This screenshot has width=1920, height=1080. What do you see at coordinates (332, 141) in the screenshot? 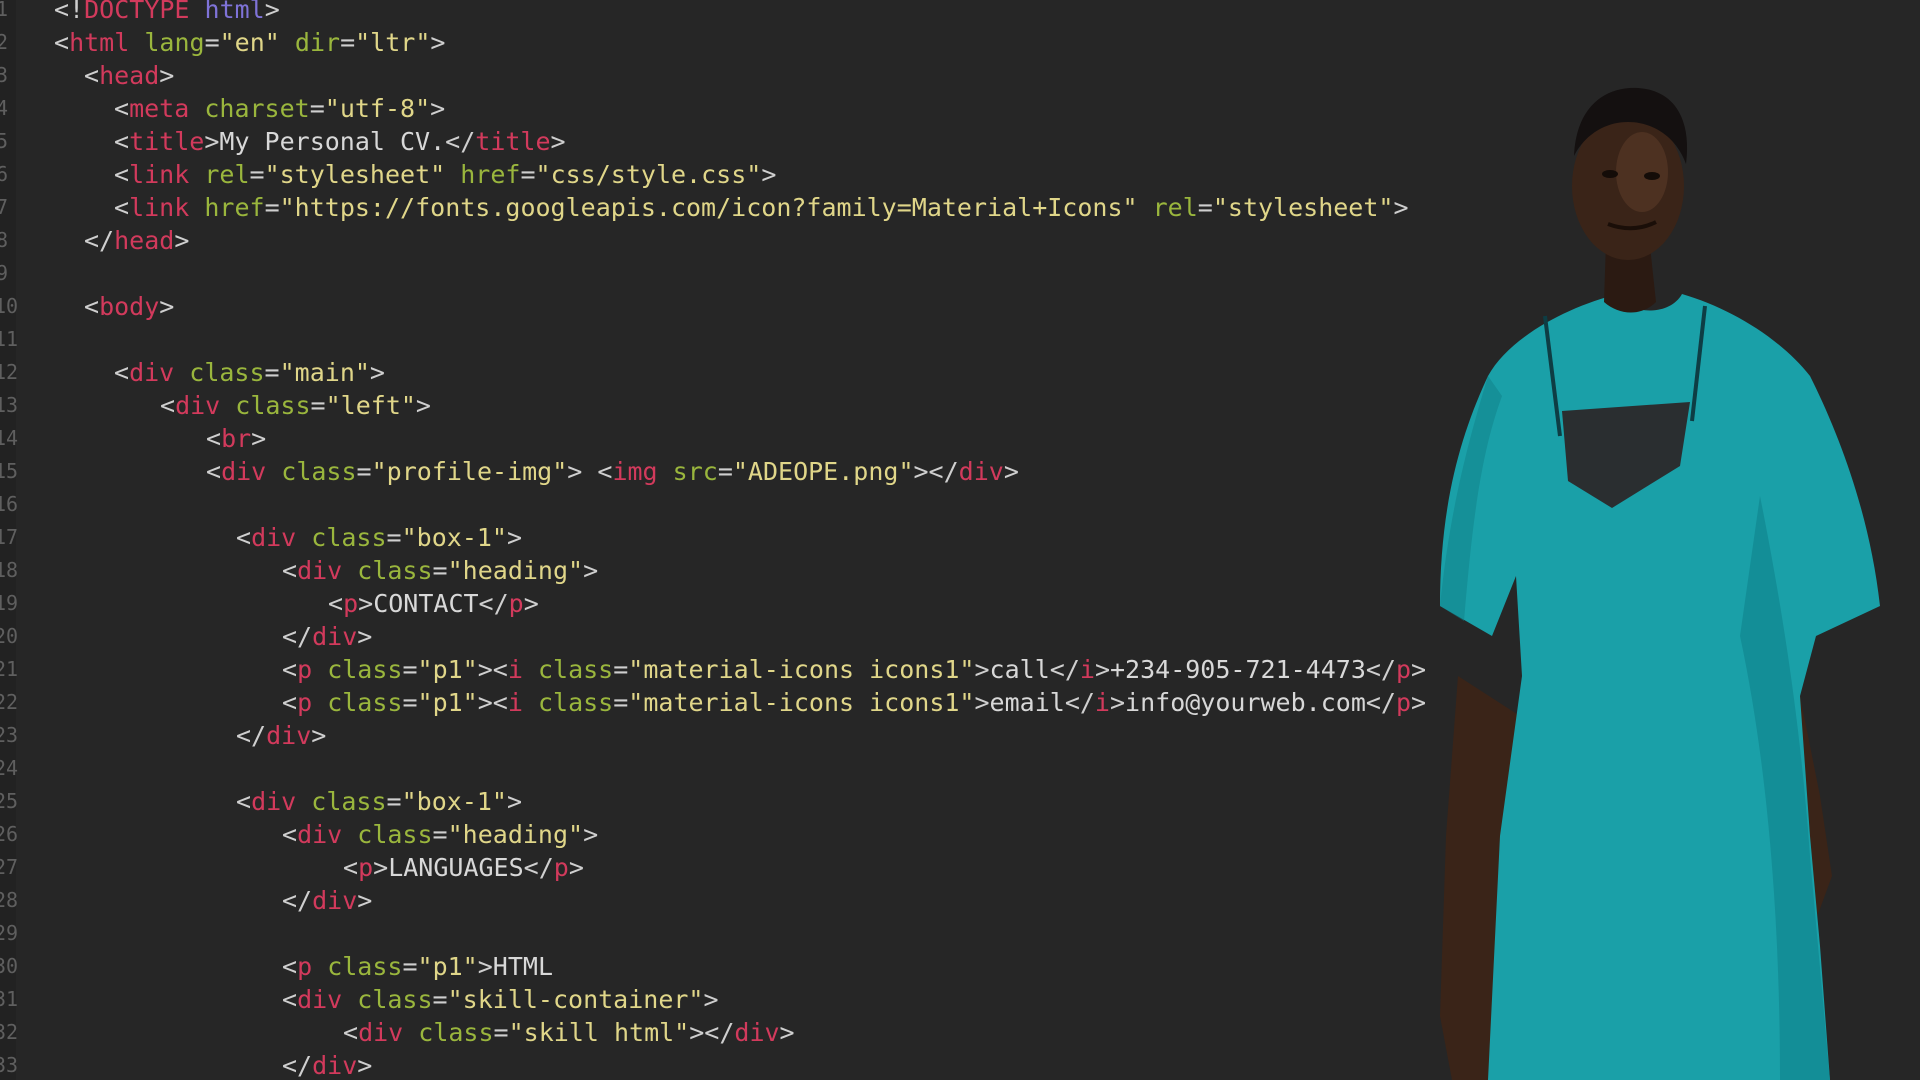
I see `code-token: My Personal CV.` at bounding box center [332, 141].